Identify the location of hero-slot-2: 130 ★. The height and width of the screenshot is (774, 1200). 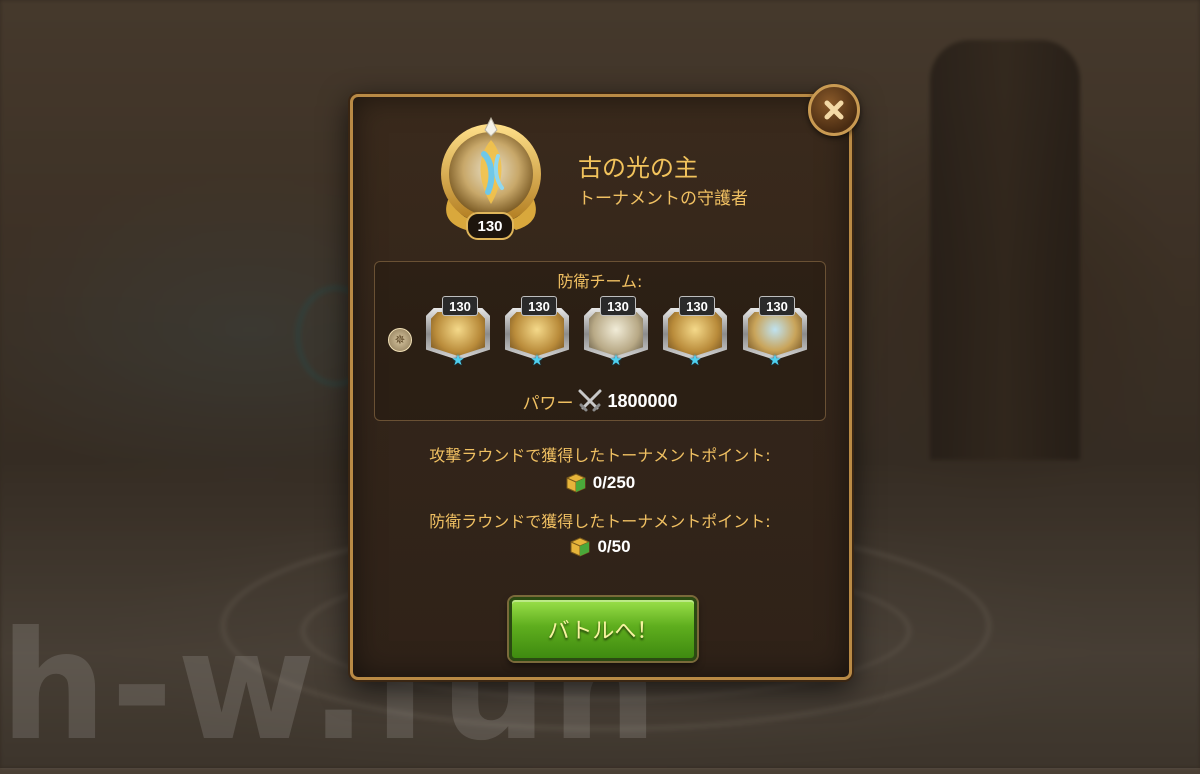
(537, 333).